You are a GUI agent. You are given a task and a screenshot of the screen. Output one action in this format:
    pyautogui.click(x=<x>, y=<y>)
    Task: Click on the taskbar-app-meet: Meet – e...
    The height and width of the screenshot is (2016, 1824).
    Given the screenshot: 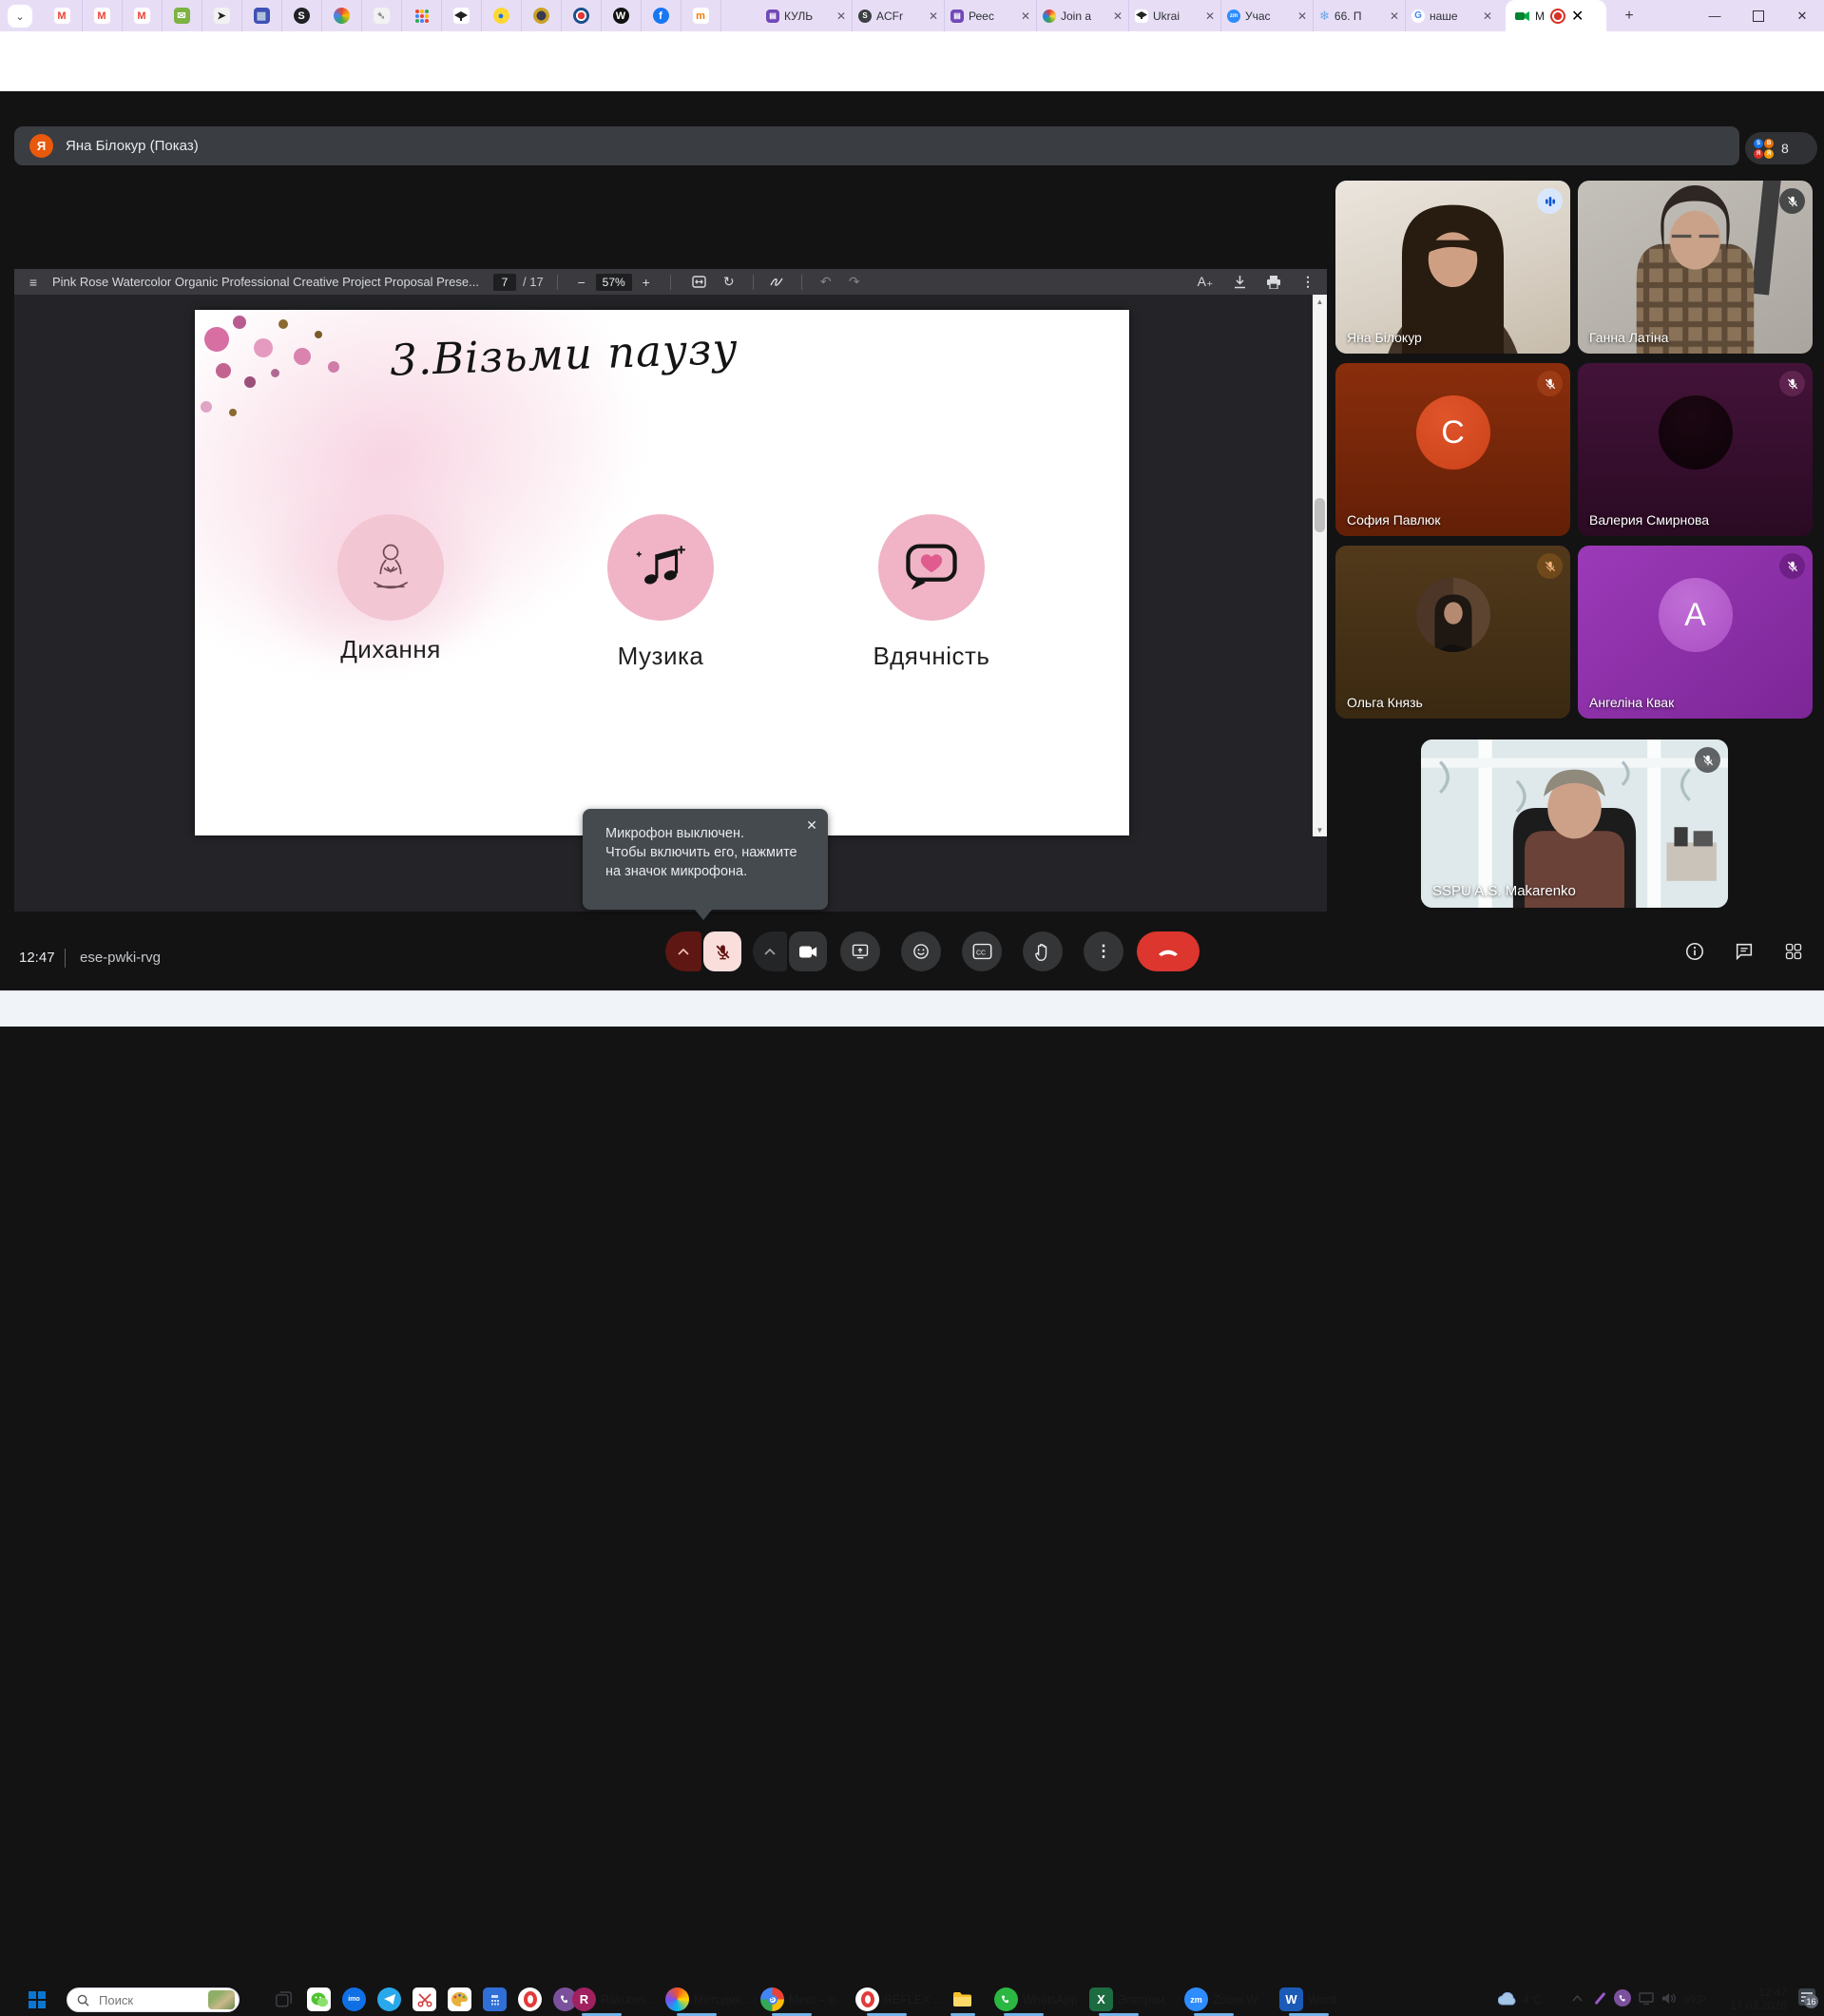 What is the action you would take?
    pyautogui.click(x=817, y=1999)
    